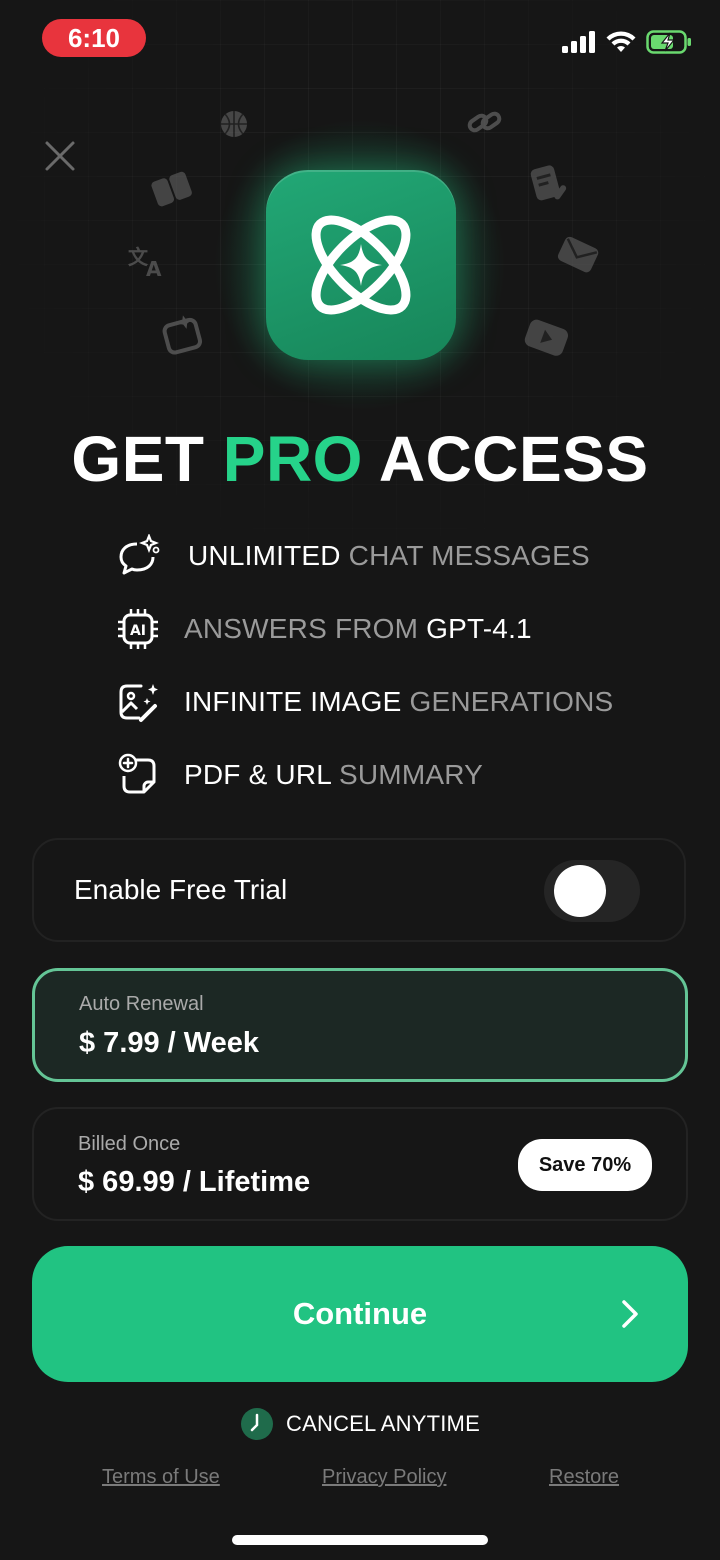 Image resolution: width=720 pixels, height=1560 pixels. I want to click on wifi-icon, so click(621, 41).